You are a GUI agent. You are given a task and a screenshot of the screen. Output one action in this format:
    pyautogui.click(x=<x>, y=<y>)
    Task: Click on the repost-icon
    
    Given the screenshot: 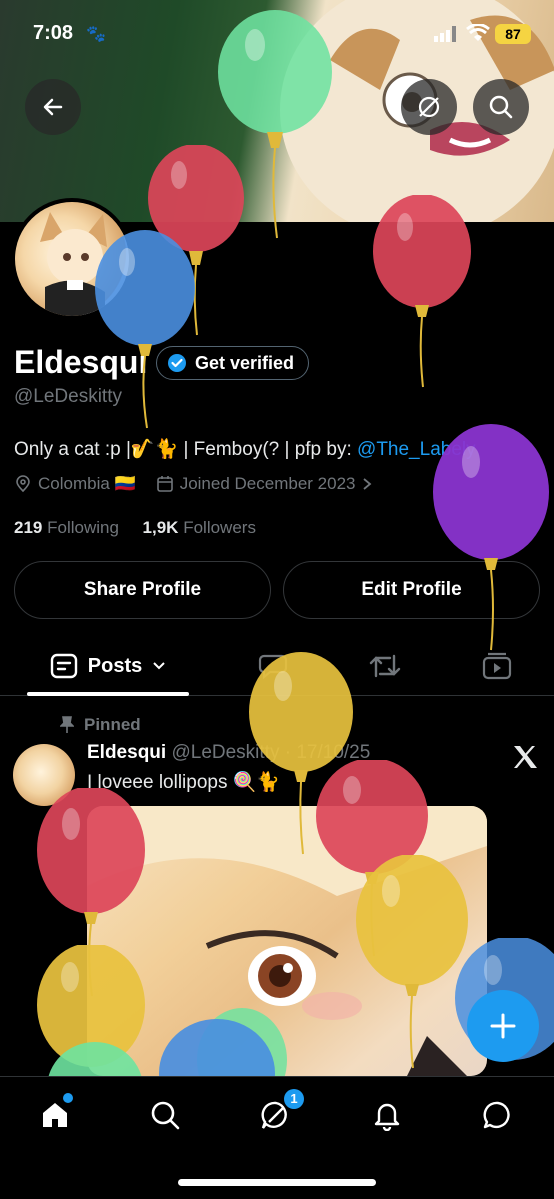 What is the action you would take?
    pyautogui.click(x=385, y=666)
    